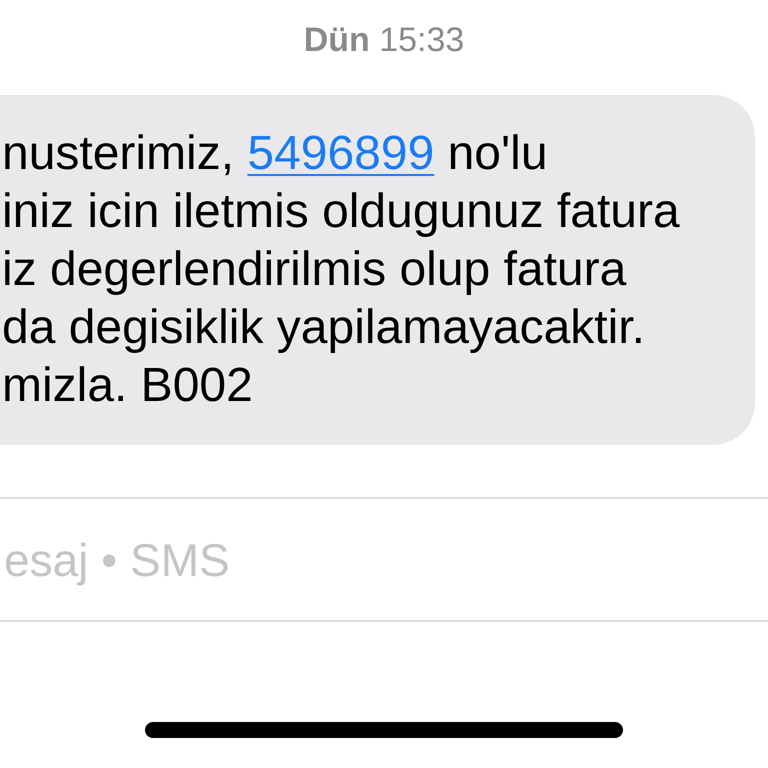 The width and height of the screenshot is (768, 768). I want to click on phone-number-link: 5496899, so click(340, 153).